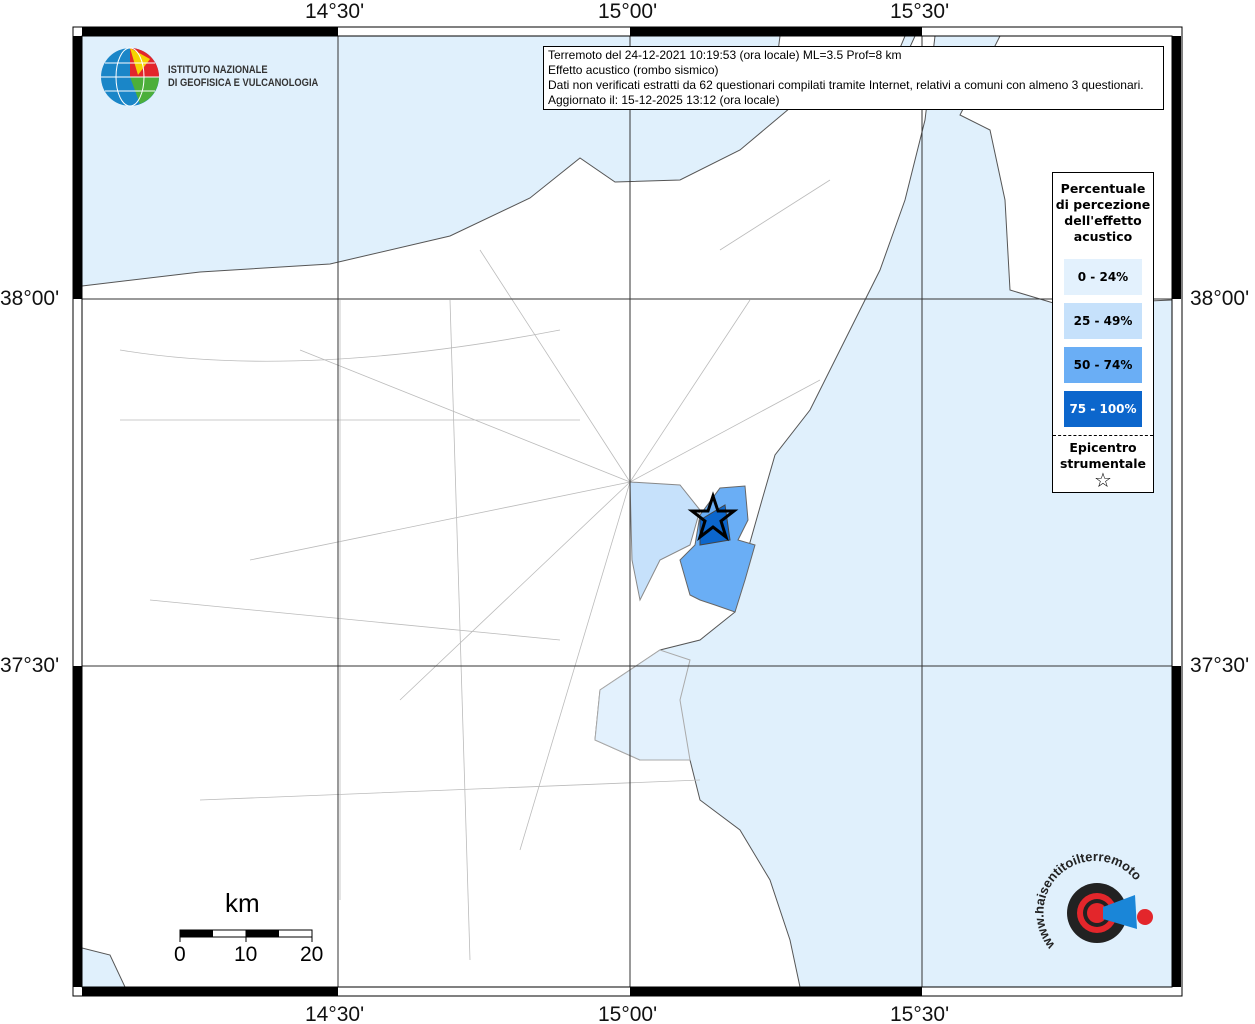 The image size is (1255, 1024). Describe the element at coordinates (30, 665) in the screenshot. I see `lat-label-left: 37°30'` at that location.